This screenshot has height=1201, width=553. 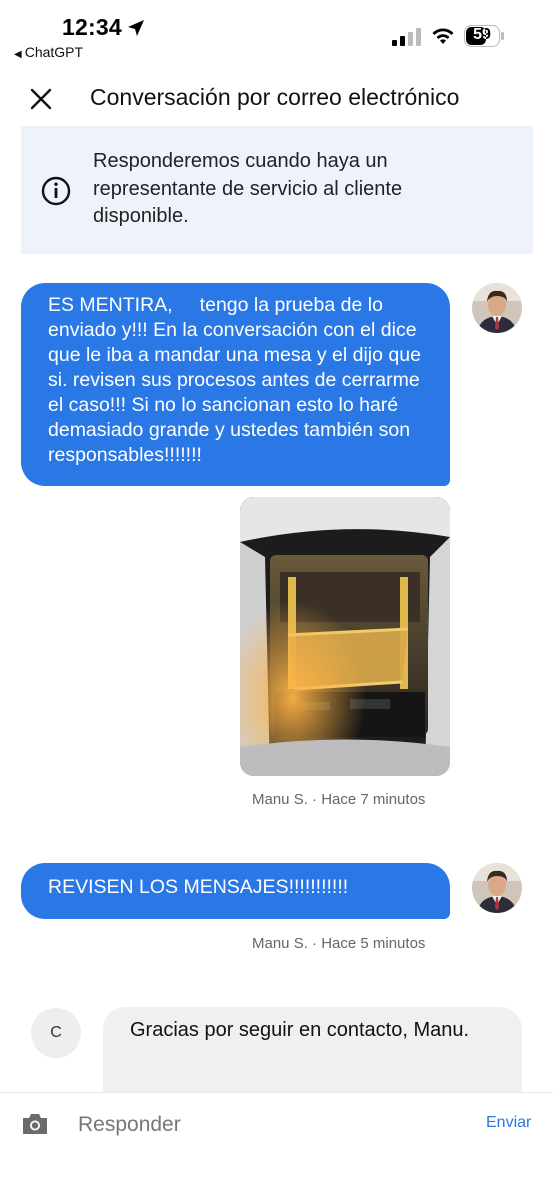 What do you see at coordinates (345, 636) in the screenshot?
I see `attached-photo` at bounding box center [345, 636].